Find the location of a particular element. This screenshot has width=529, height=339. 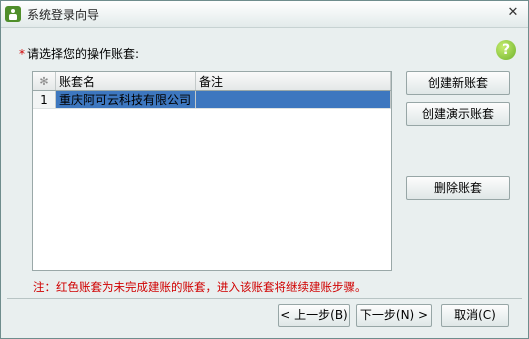

account-set-name: 重庆阿可云科技有限公司 is located at coordinates (125, 99).